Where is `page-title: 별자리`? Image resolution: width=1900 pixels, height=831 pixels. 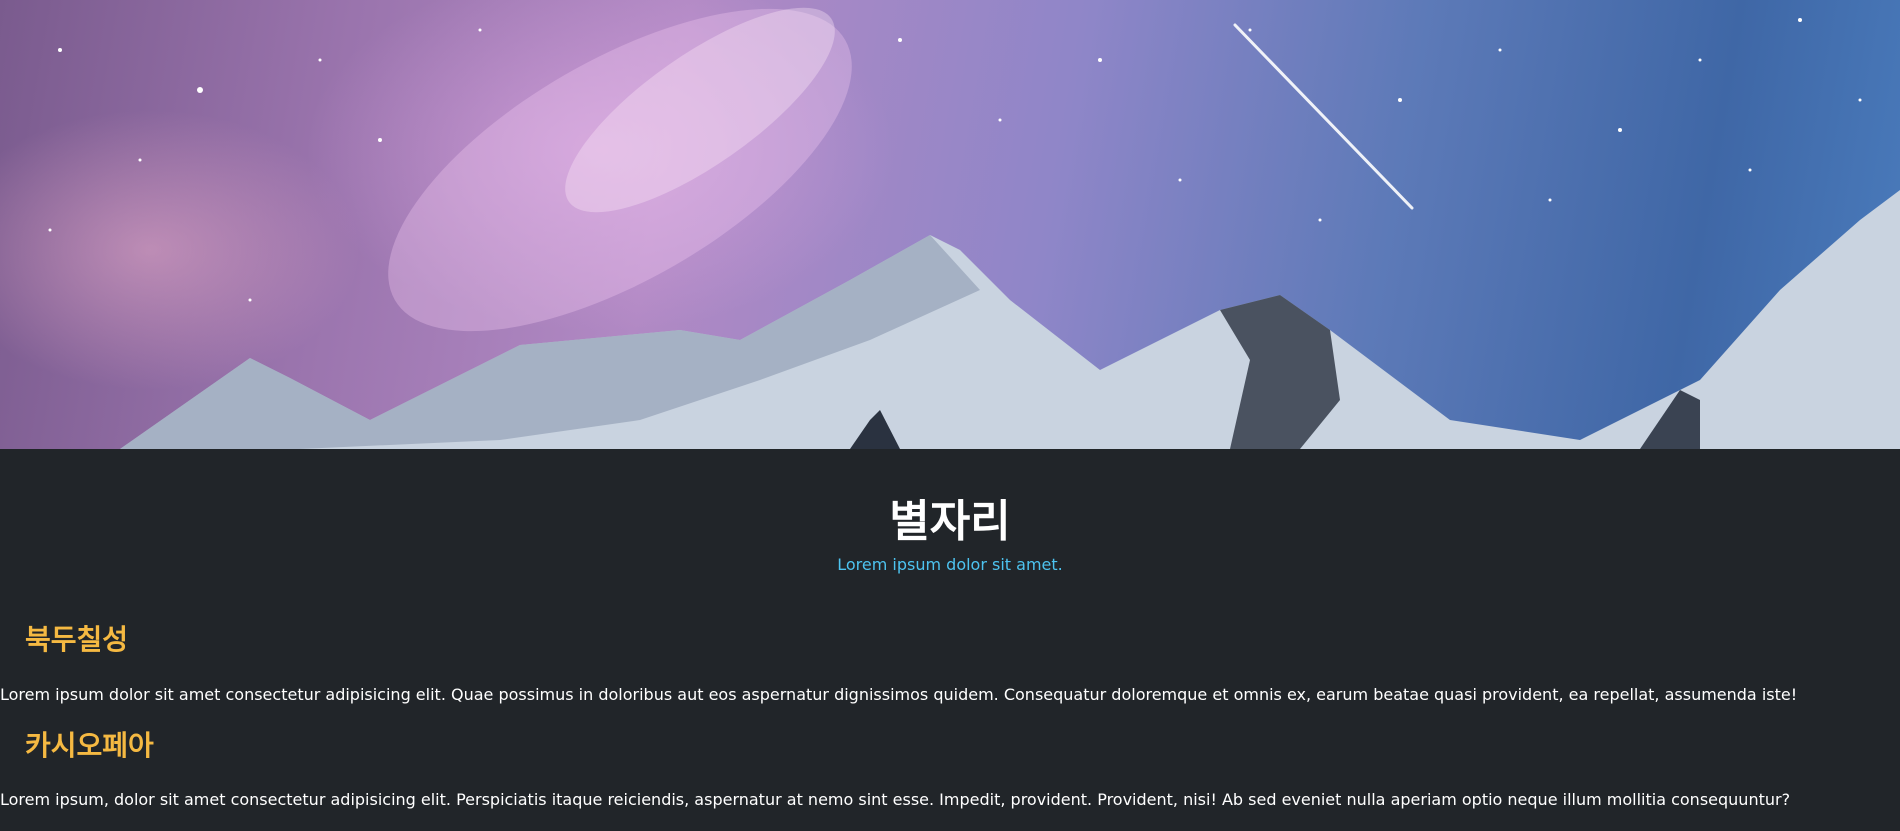 page-title: 별자리 is located at coordinates (950, 521).